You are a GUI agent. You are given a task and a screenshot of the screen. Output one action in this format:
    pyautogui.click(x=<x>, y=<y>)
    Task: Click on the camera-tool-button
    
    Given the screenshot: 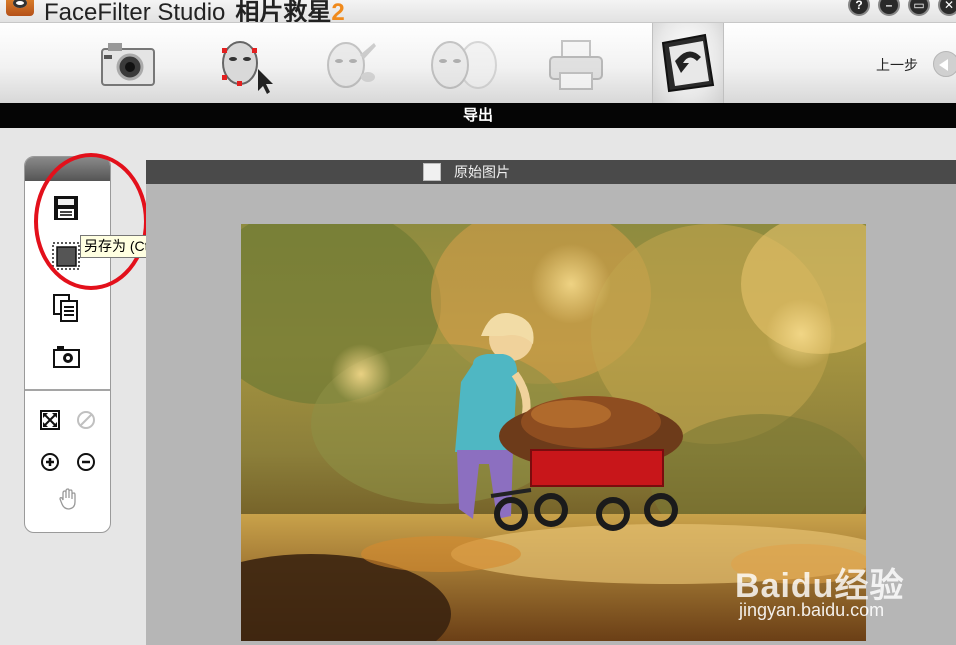 What is the action you would take?
    pyautogui.click(x=128, y=65)
    